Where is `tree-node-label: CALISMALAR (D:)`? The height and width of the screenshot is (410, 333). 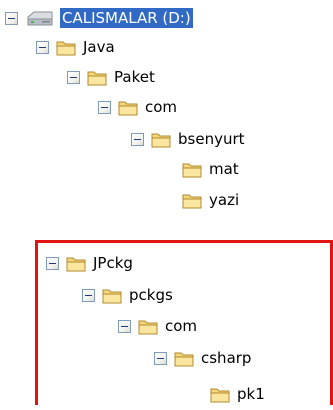
tree-node-label: CALISMALAR (D:) is located at coordinates (126, 18).